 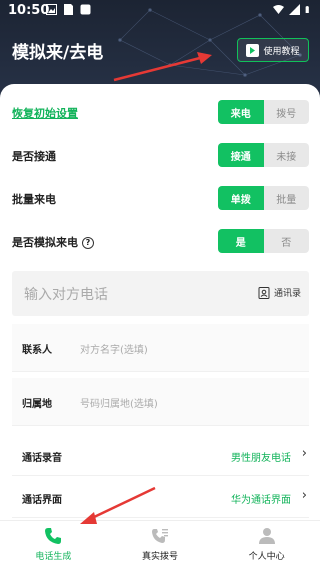 I want to click on arrowhead-tutorial, so click(x=204, y=58).